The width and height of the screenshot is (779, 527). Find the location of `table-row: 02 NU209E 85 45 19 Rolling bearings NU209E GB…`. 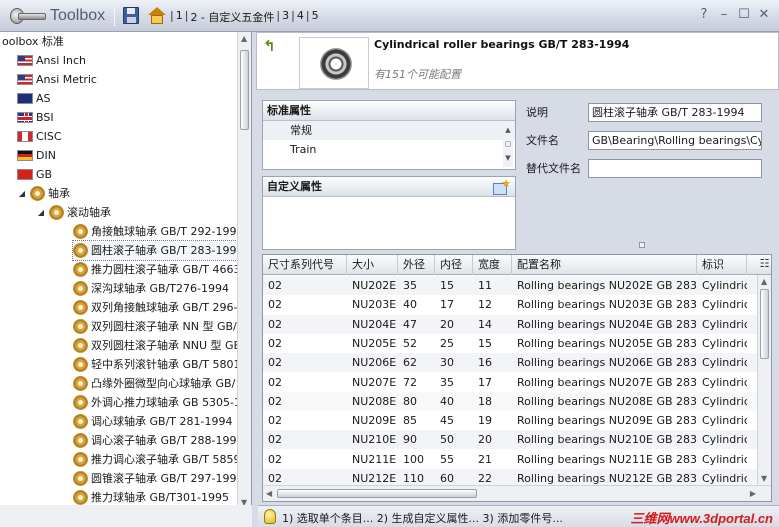

table-row: 02 NU209E 85 45 19 Rolling bearings NU209E GB… is located at coordinates (510, 420).